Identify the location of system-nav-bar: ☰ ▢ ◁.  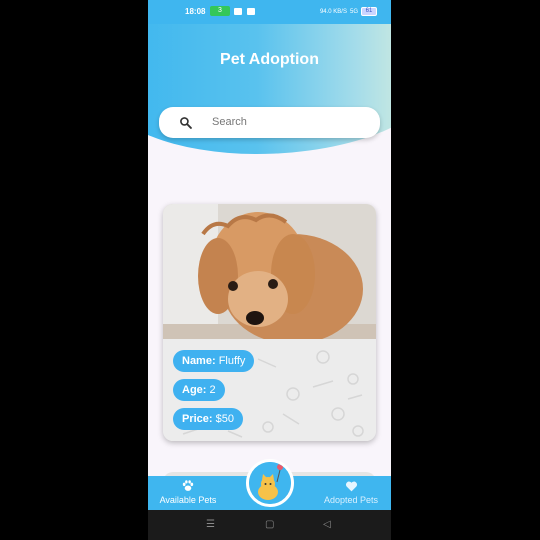
(269, 525).